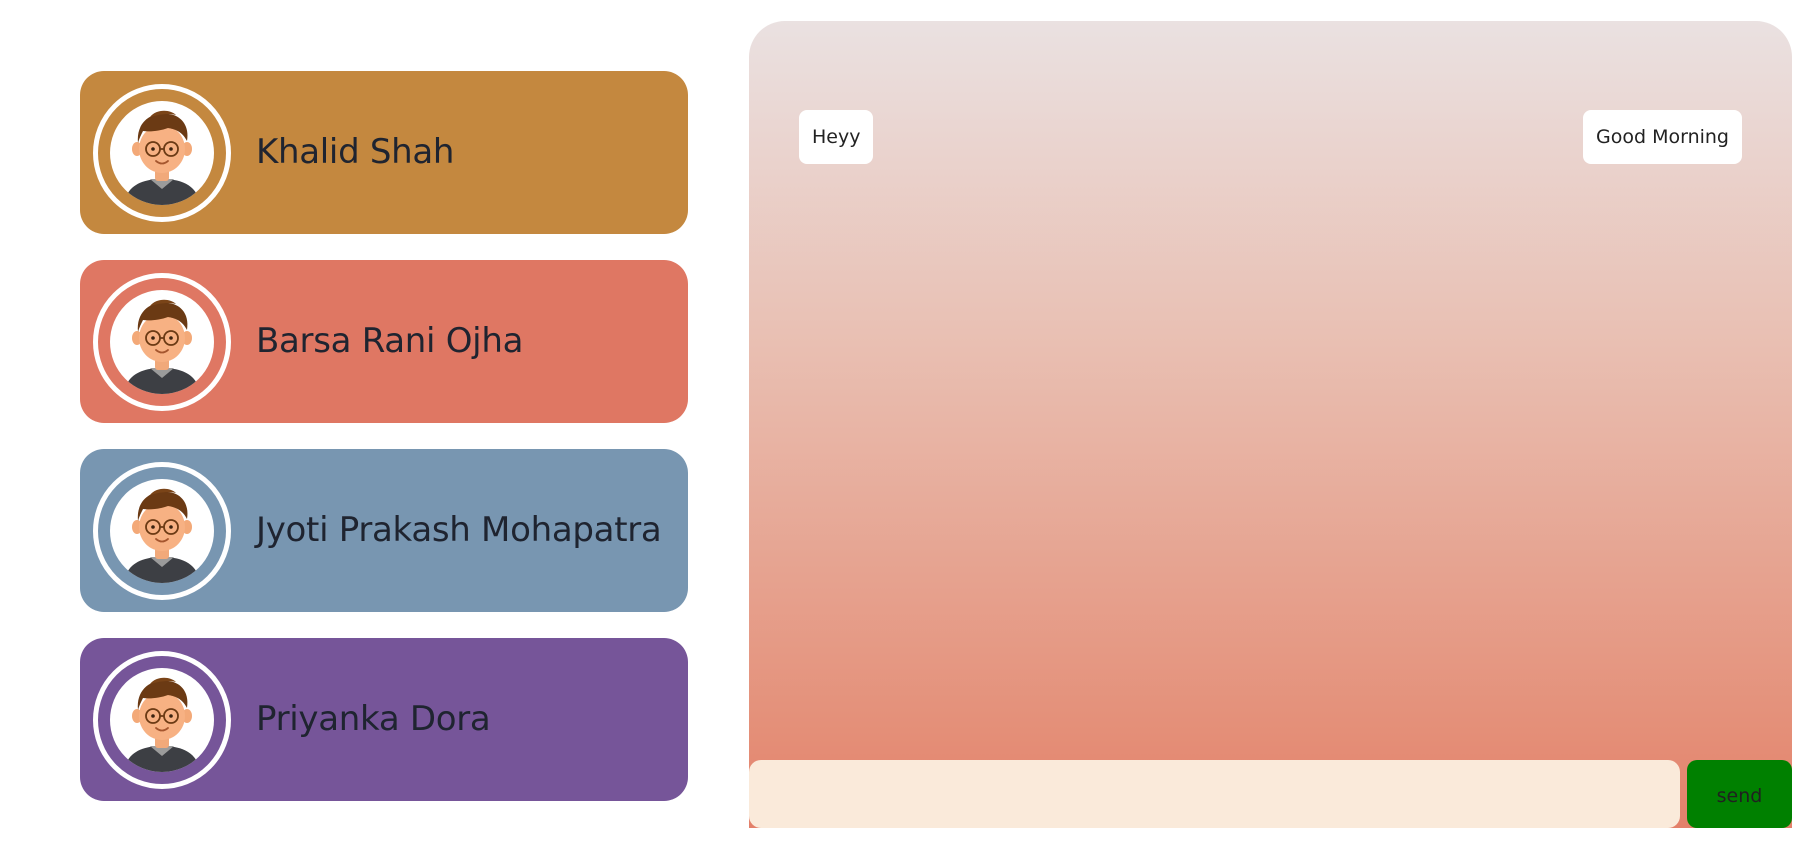 The image size is (1807, 867). Describe the element at coordinates (355, 151) in the screenshot. I see `contact-name: Khalid Shah` at that location.